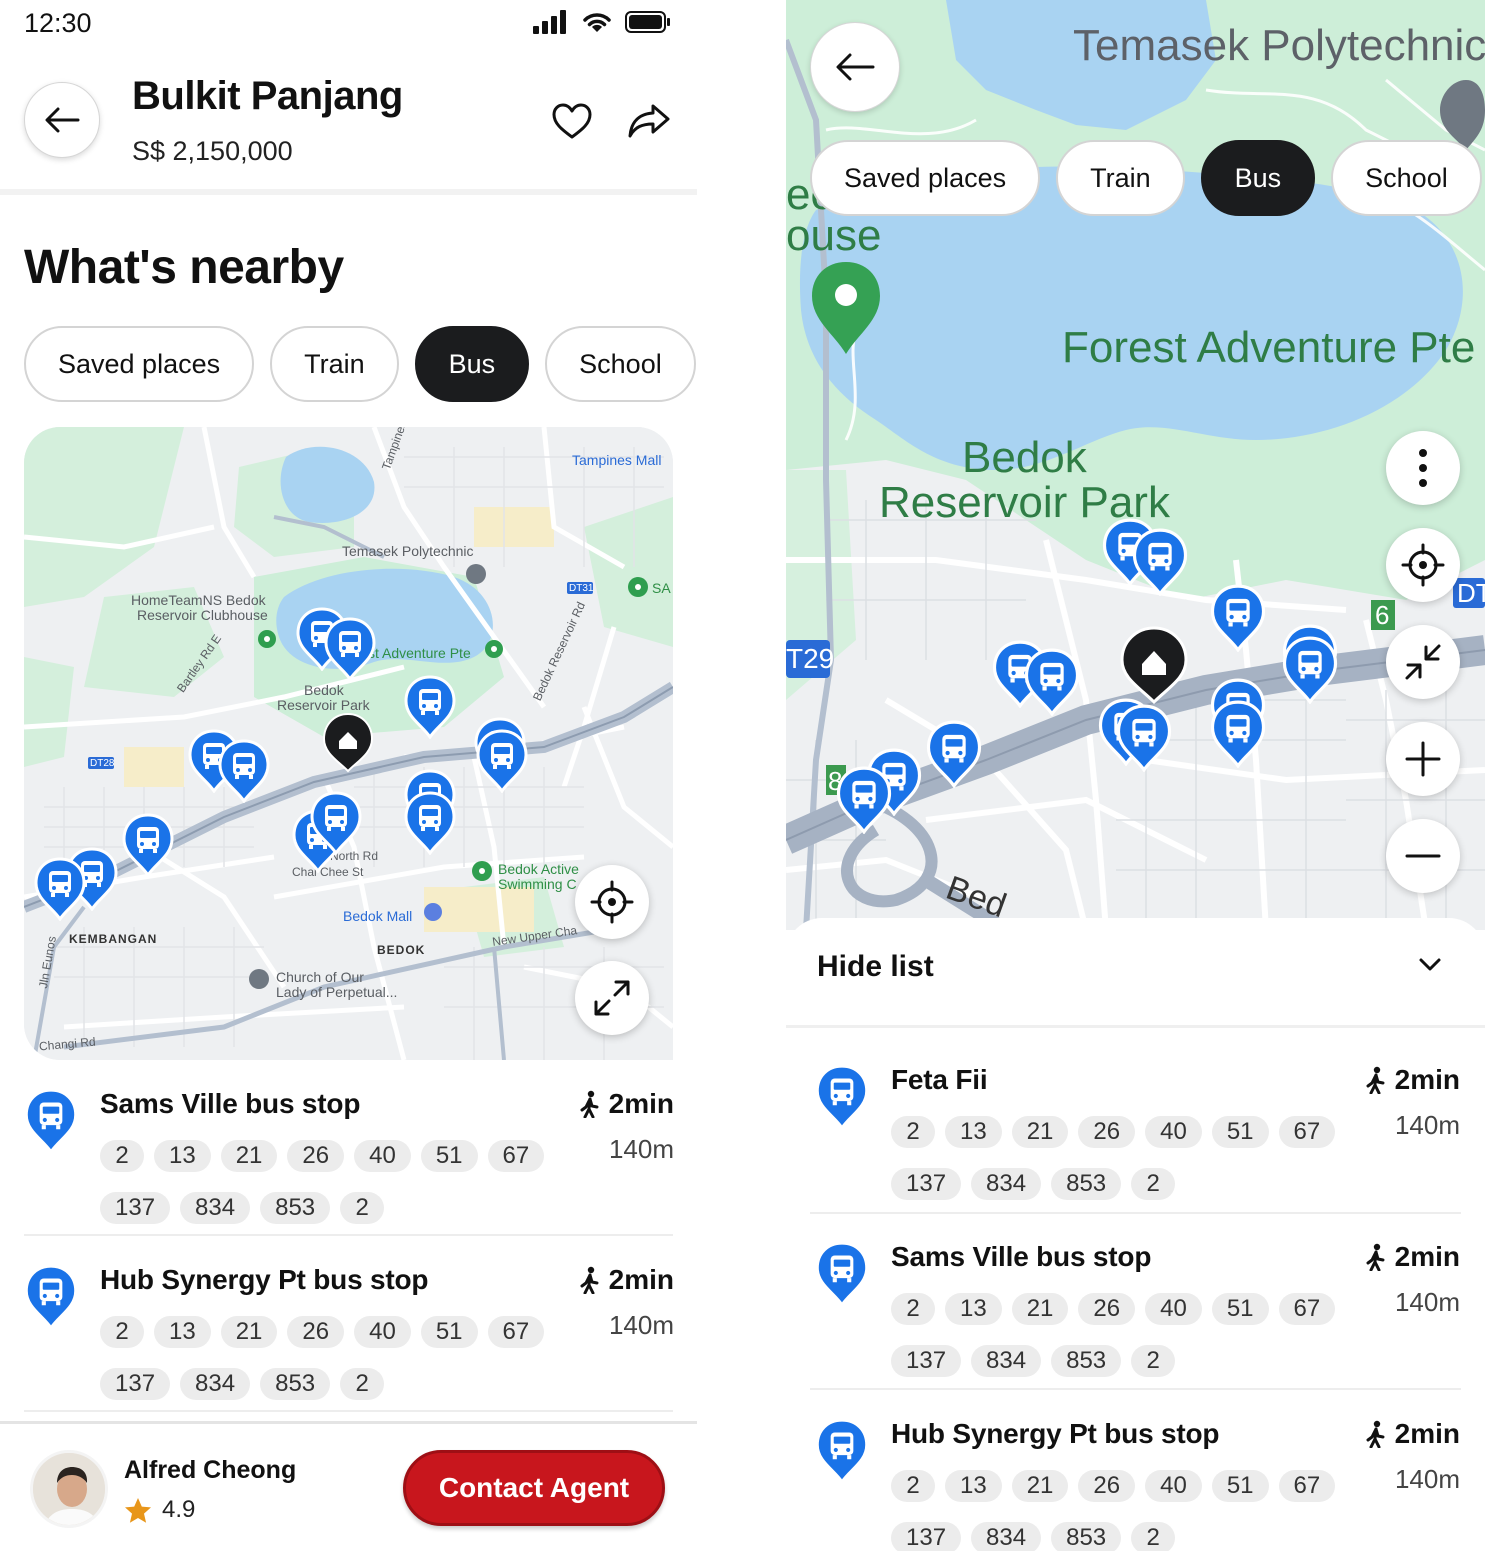 This screenshot has width=1485, height=1551. Describe the element at coordinates (973, 1309) in the screenshot. I see `route-tag: 13` at that location.